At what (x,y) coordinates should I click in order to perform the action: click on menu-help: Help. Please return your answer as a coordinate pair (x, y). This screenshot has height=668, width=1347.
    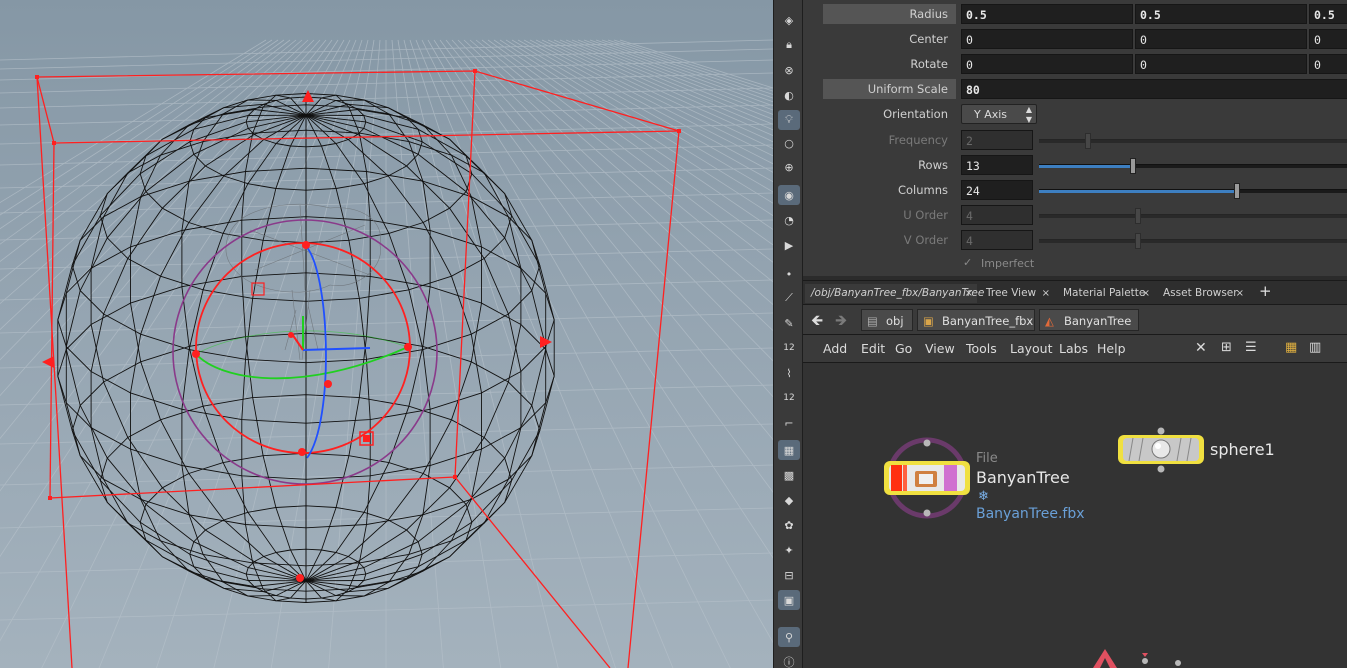
    Looking at the image, I should click on (1111, 348).